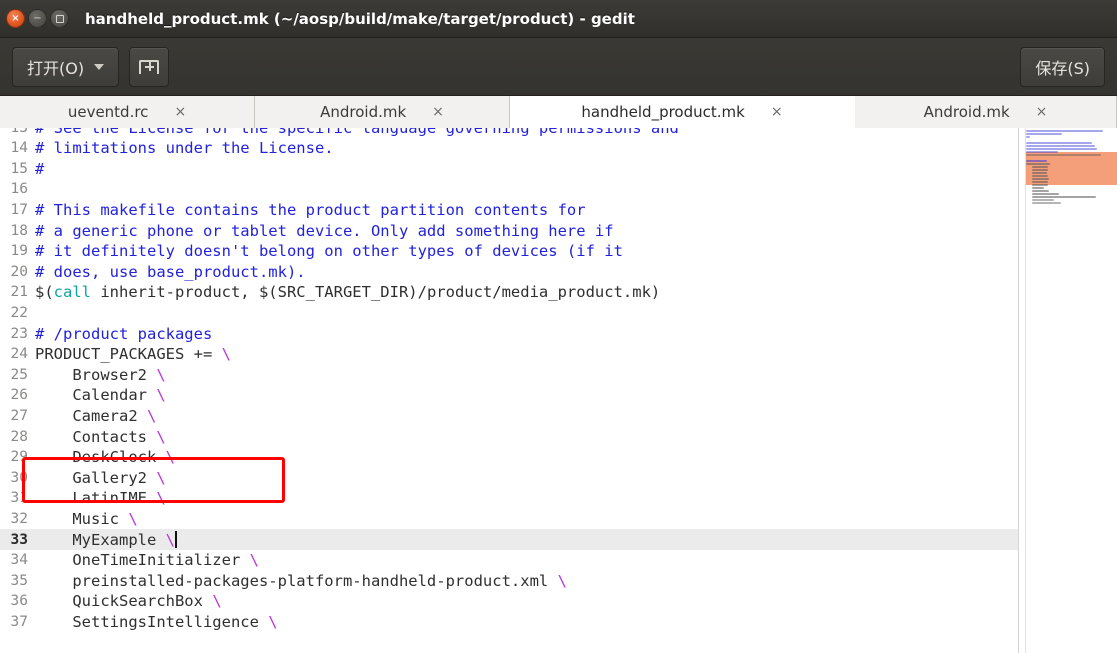 Image resolution: width=1117 pixels, height=653 pixels. I want to click on code-line: 32 Music \, so click(509, 519).